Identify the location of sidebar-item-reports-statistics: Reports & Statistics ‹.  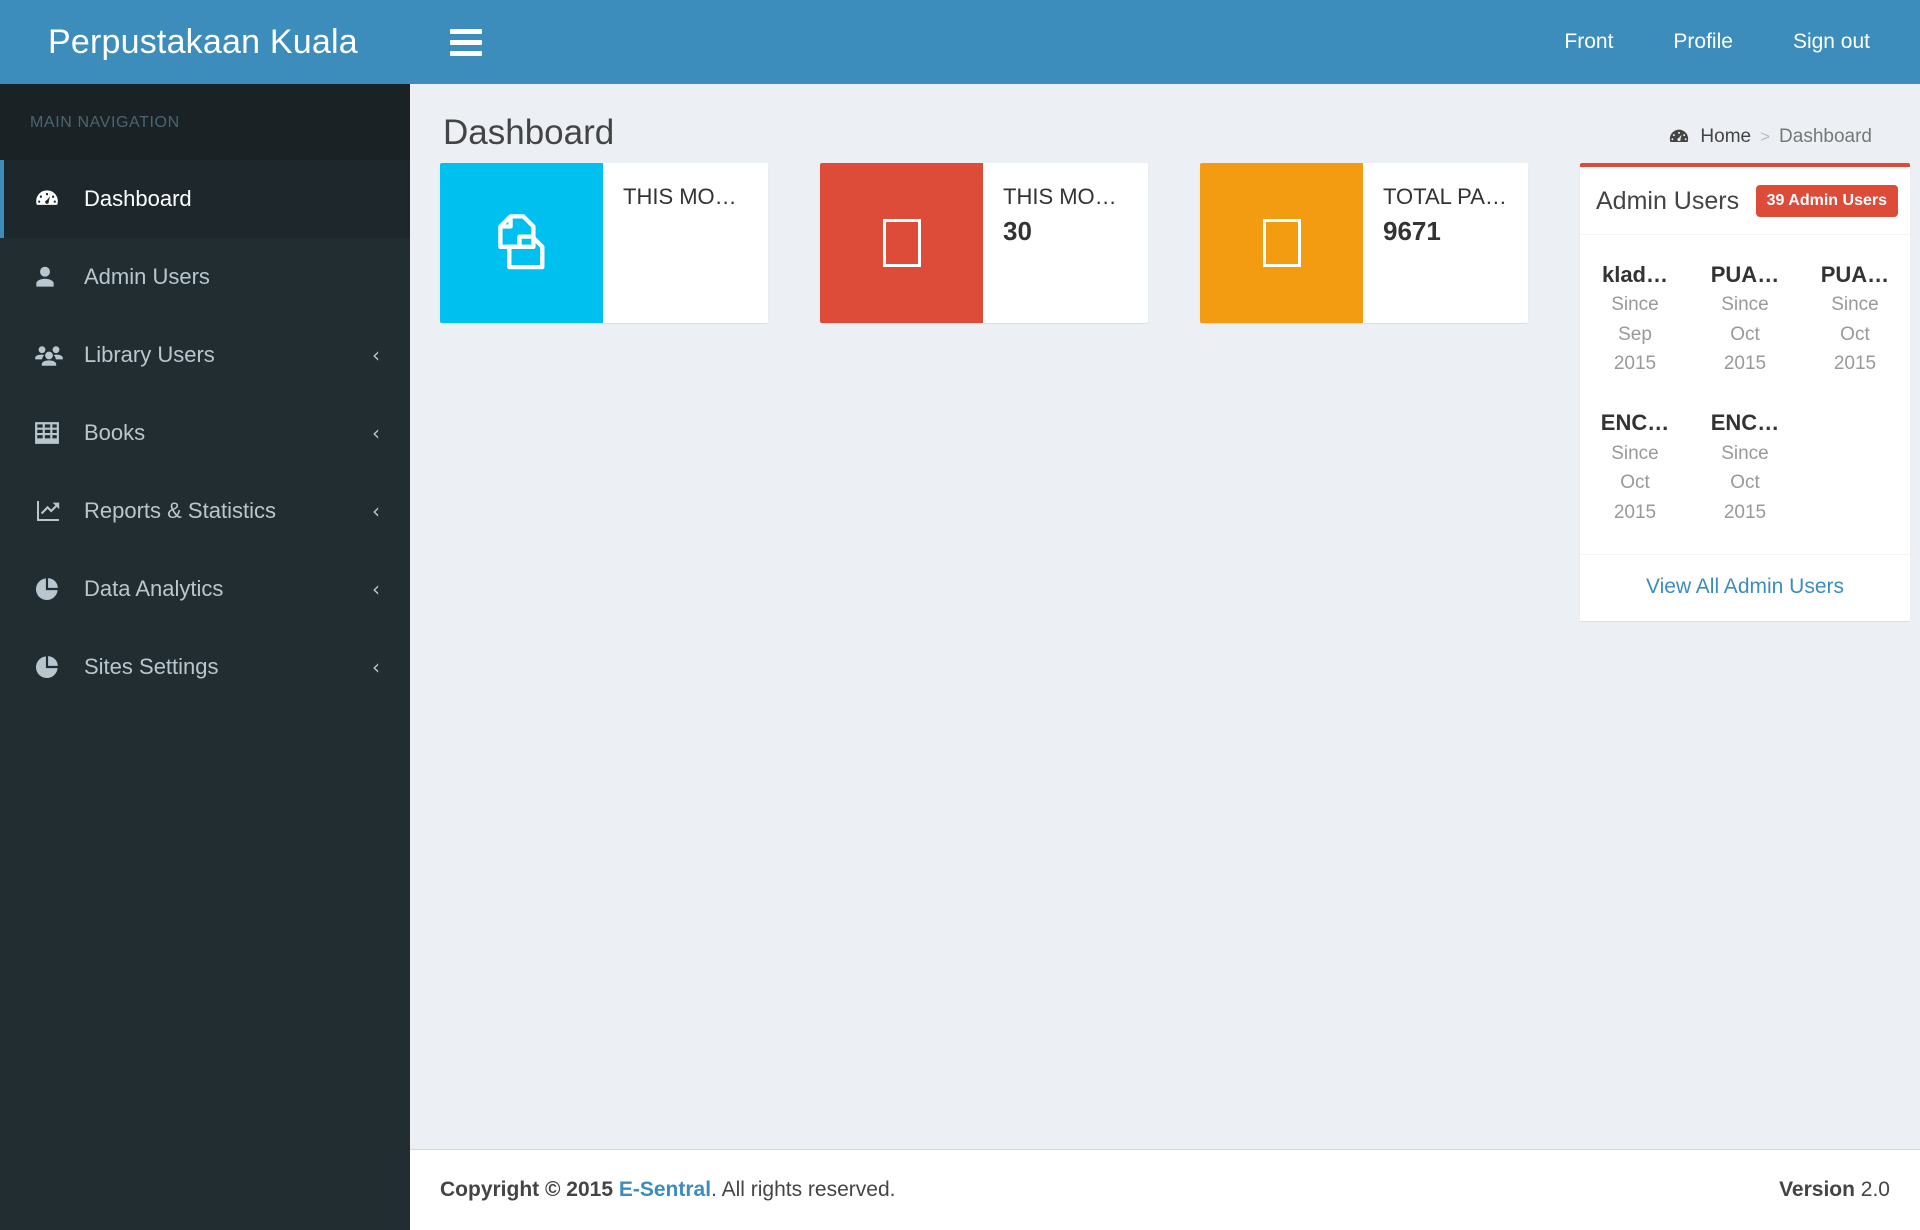
(205, 511).